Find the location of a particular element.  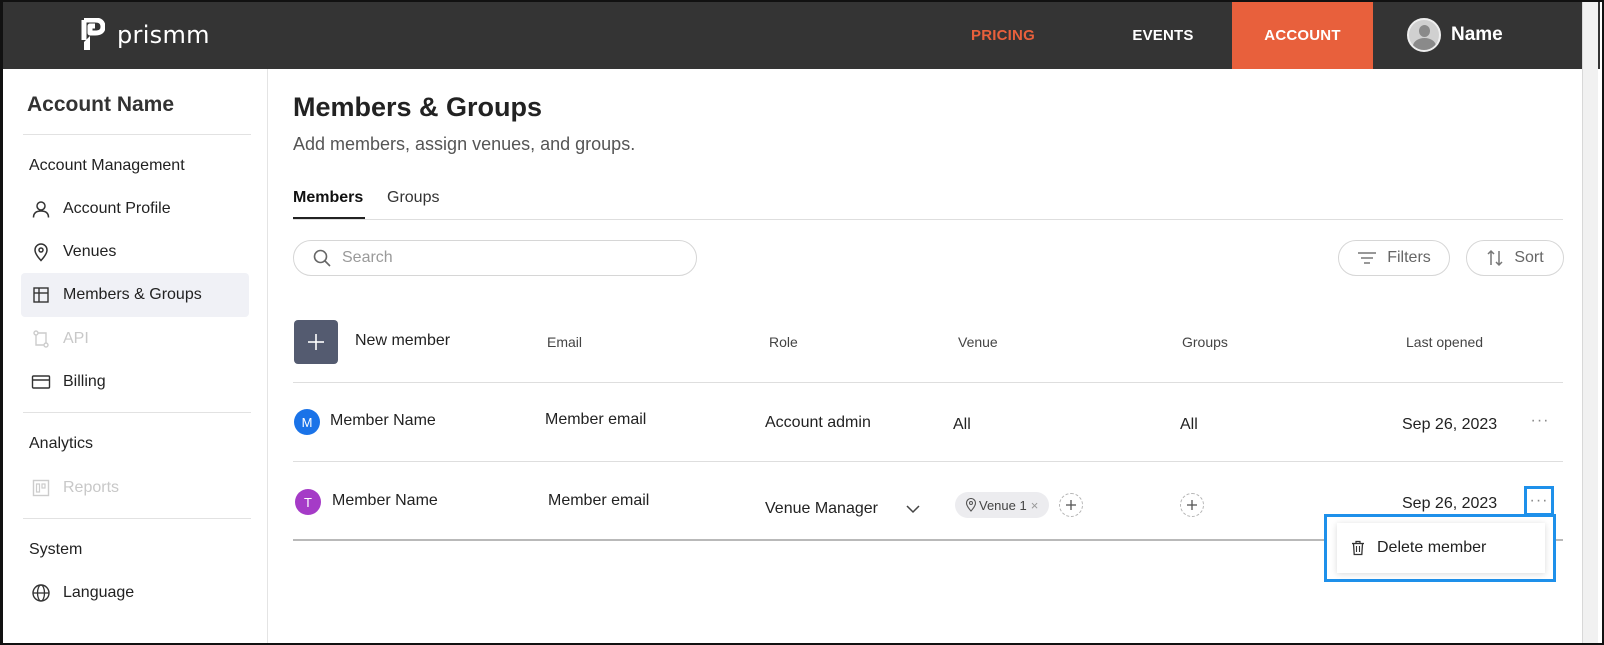

venue-chip: Venue 1 × is located at coordinates (1002, 505).